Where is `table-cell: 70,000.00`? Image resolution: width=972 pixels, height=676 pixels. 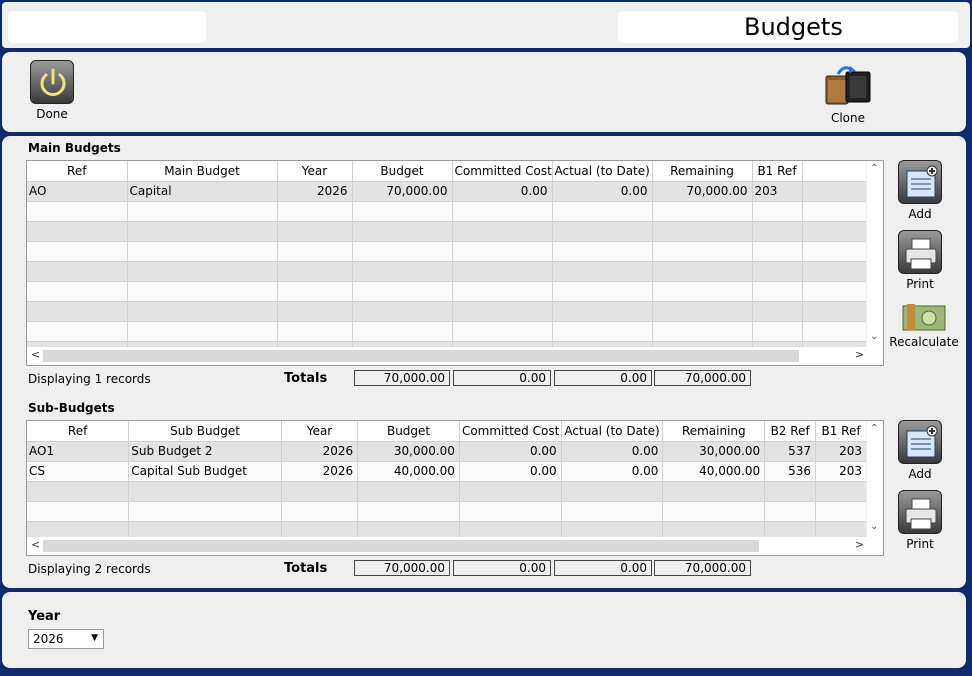 table-cell: 70,000.00 is located at coordinates (702, 191).